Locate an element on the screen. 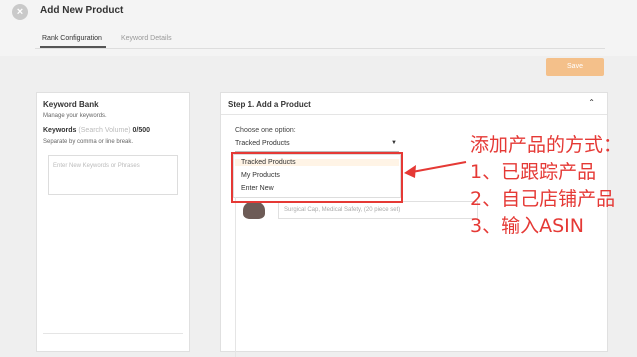  product-thumbnail is located at coordinates (254, 210).